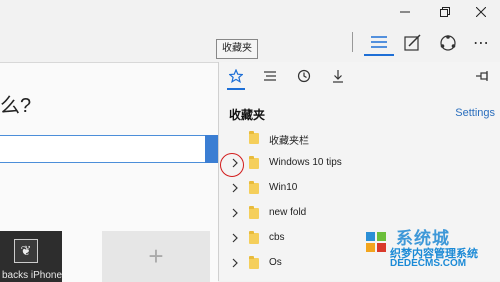 This screenshot has height=282, width=500. I want to click on tile-logo-icon: ❦, so click(26, 251).